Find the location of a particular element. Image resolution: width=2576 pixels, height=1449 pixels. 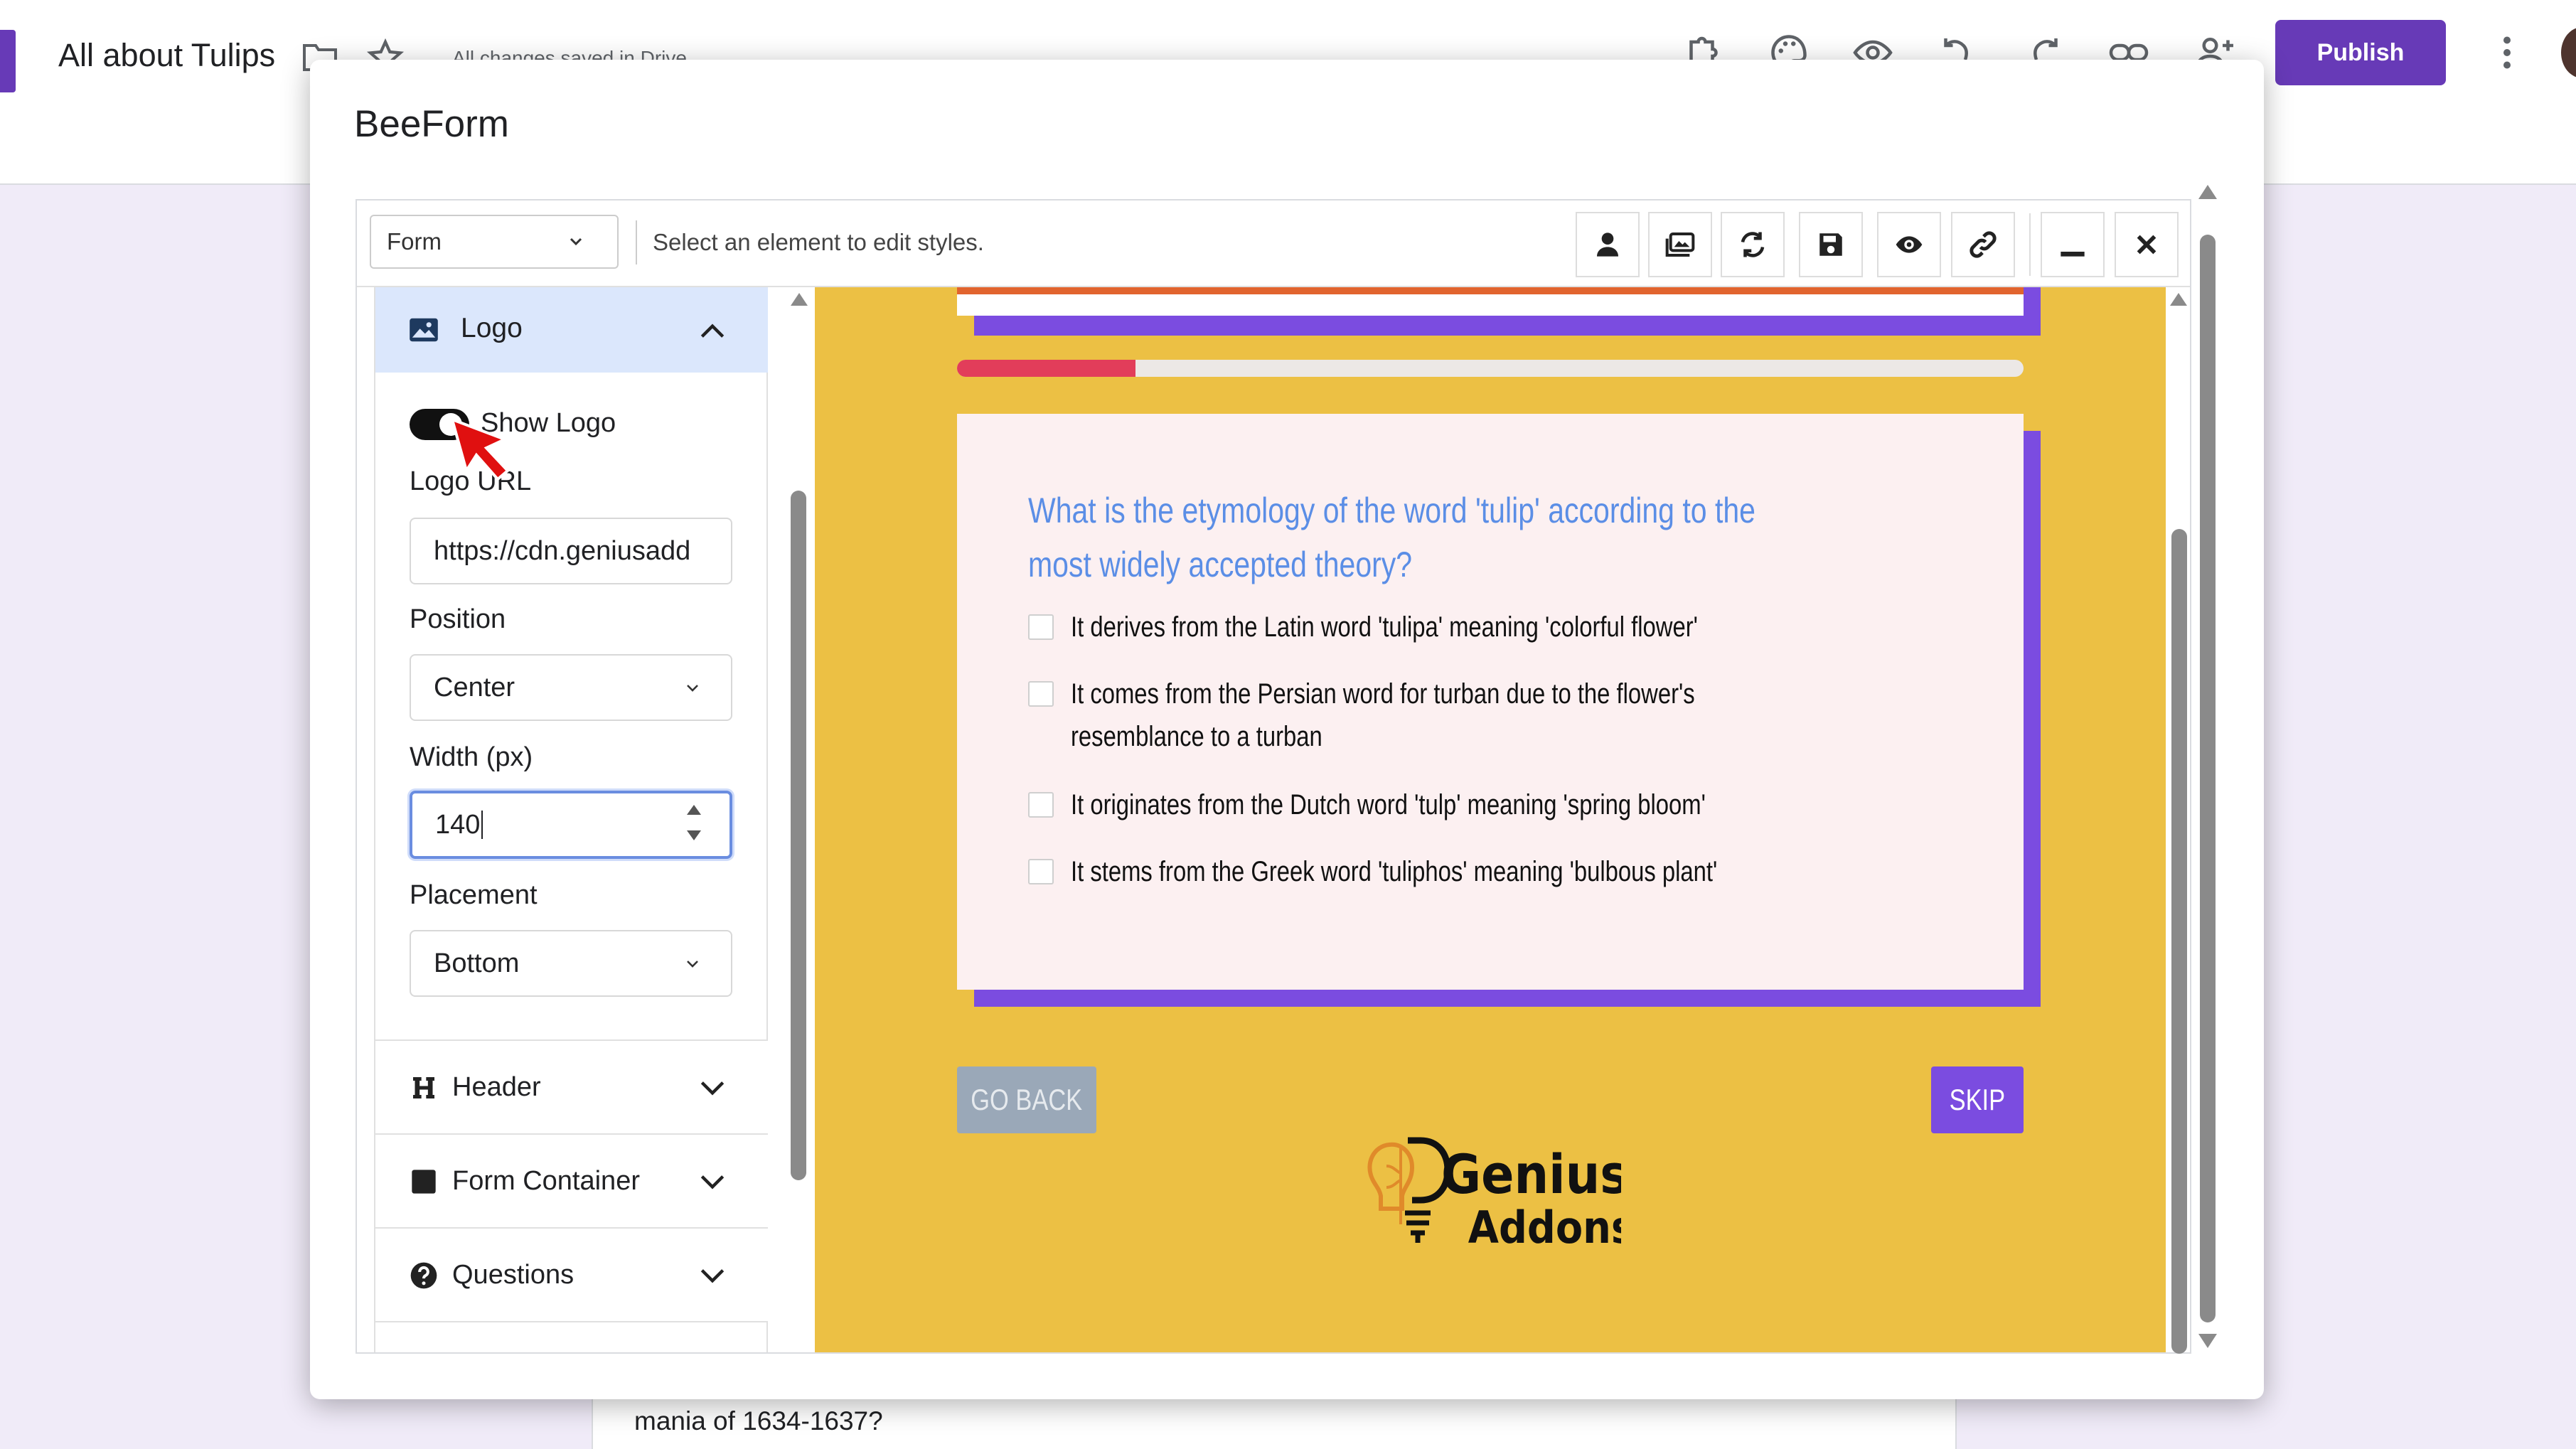

close-icon is located at coordinates (2147, 245).